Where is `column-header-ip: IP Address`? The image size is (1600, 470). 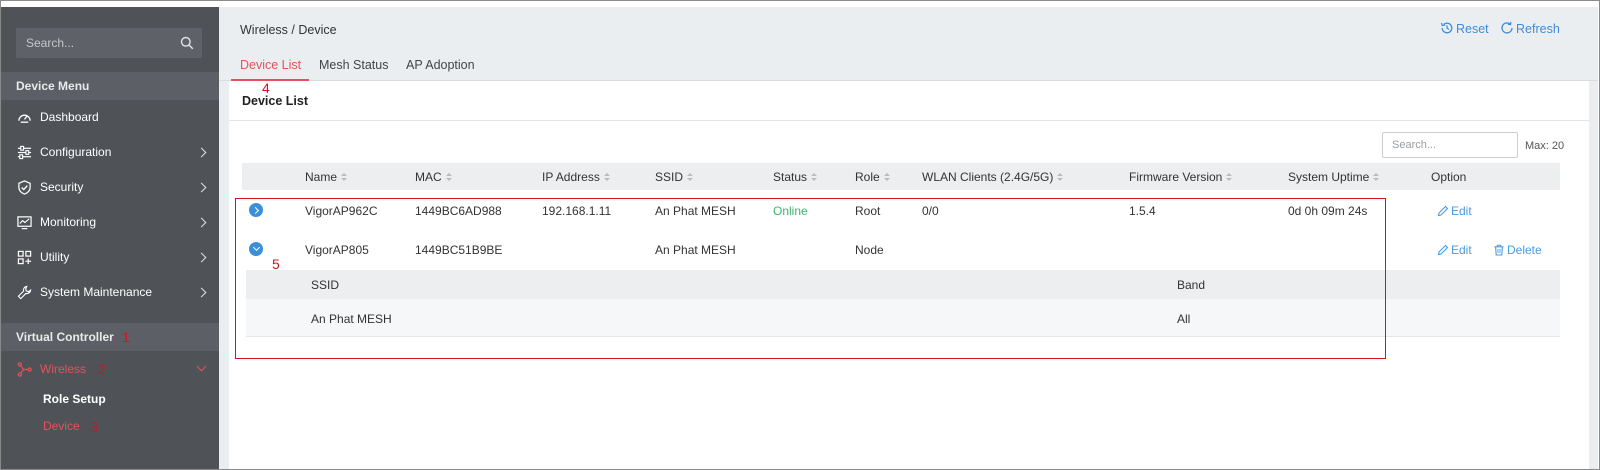
column-header-ip: IP Address is located at coordinates (576, 177).